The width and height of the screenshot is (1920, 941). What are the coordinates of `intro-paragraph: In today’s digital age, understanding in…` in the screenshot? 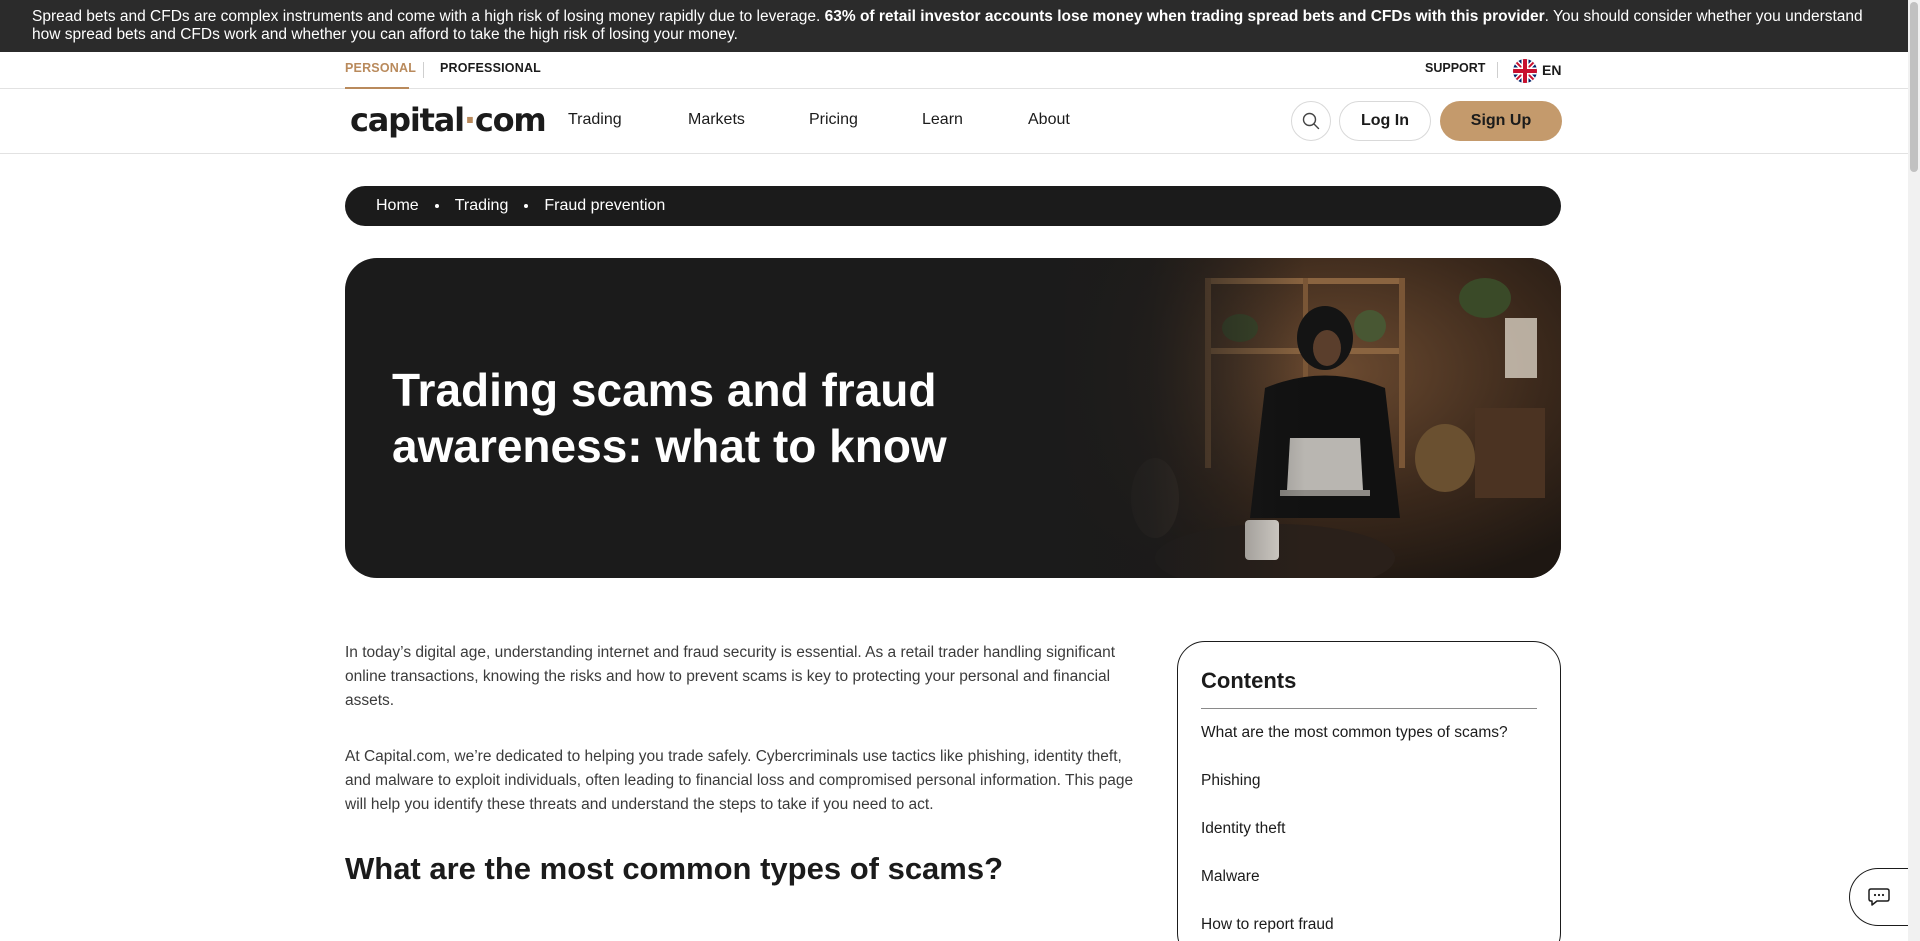 It's located at (730, 676).